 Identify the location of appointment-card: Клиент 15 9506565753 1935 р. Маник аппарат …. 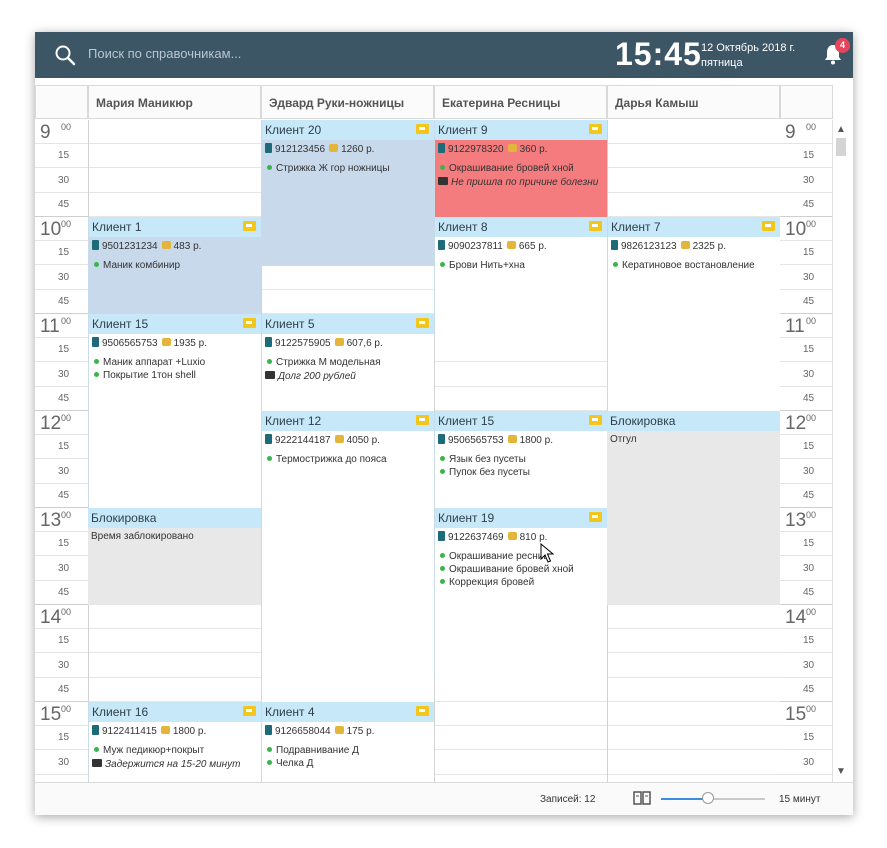
(174, 411).